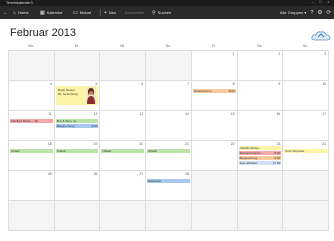 The image size is (334, 241). What do you see at coordinates (141, 174) in the screenshot?
I see `day-number: 27` at bounding box center [141, 174].